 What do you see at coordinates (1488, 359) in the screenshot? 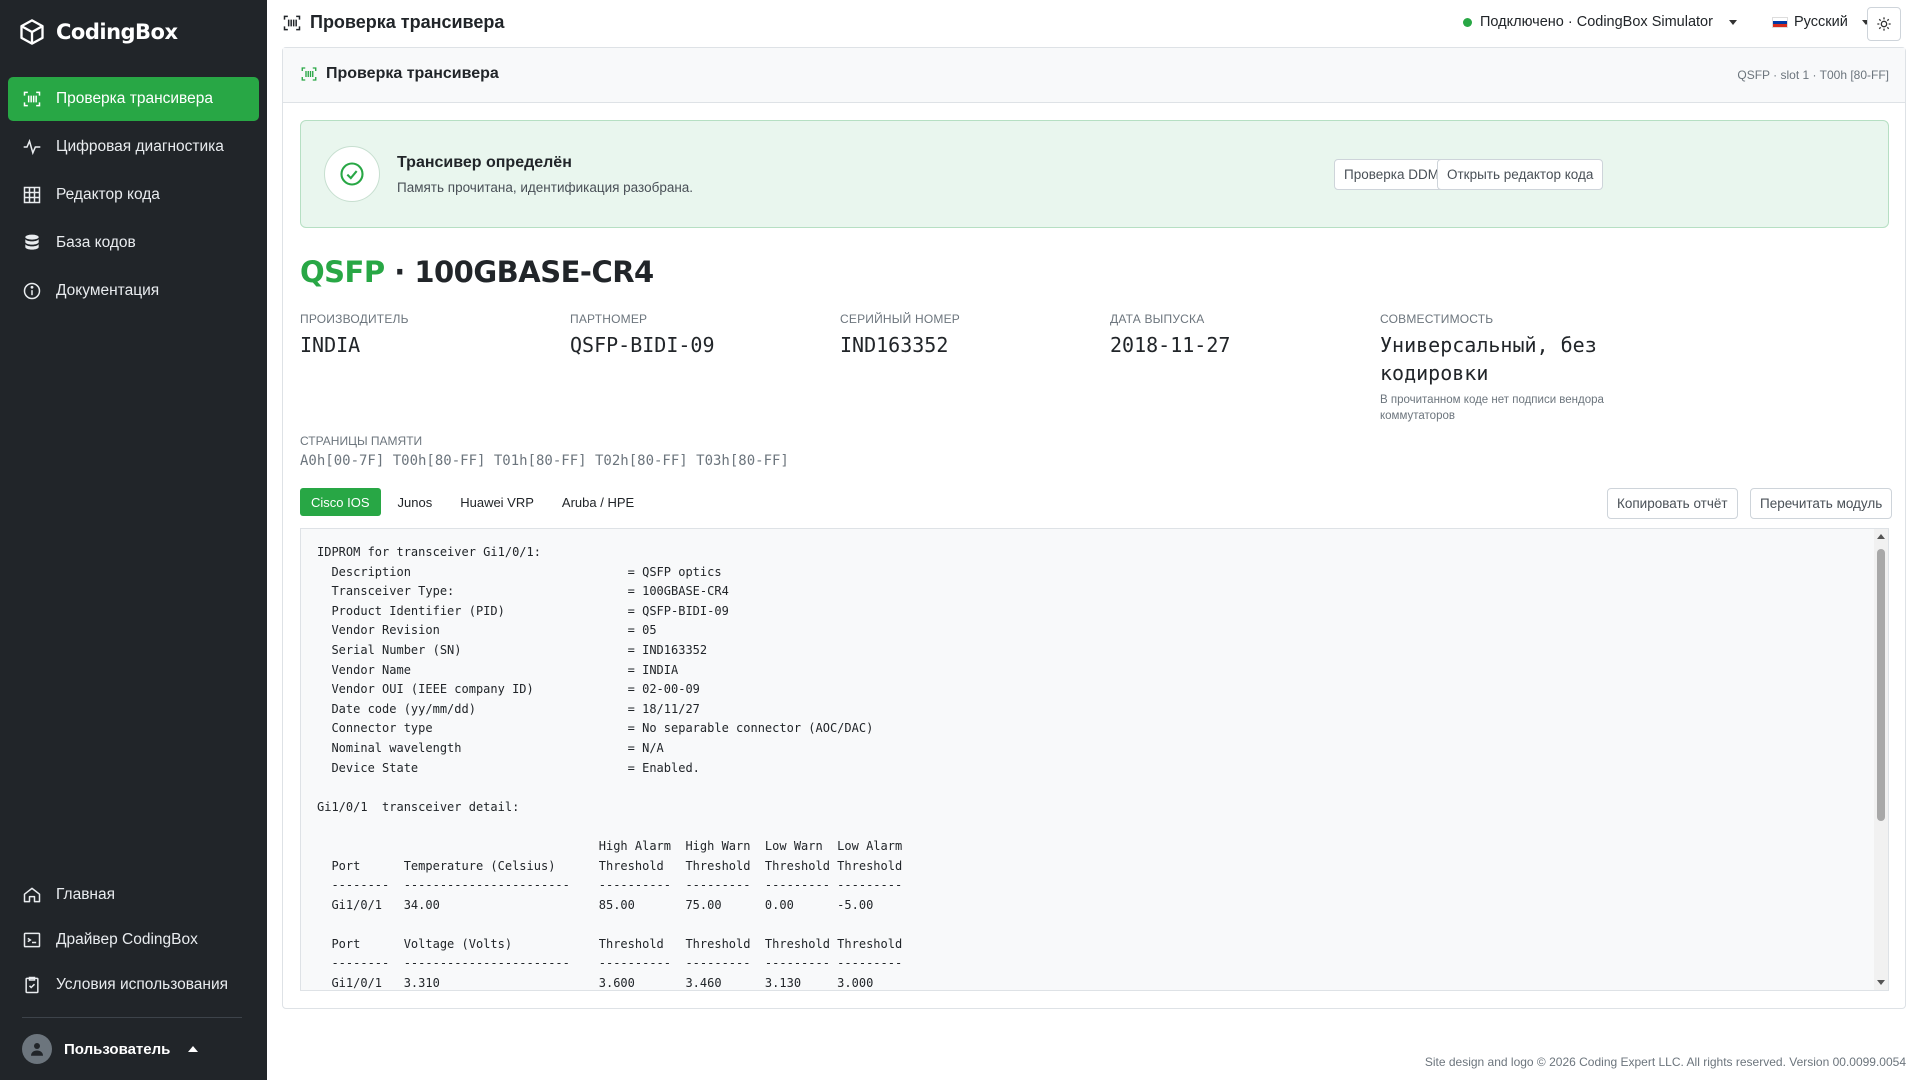
I see `compatibility-value: Универсальный, без кодировки` at bounding box center [1488, 359].